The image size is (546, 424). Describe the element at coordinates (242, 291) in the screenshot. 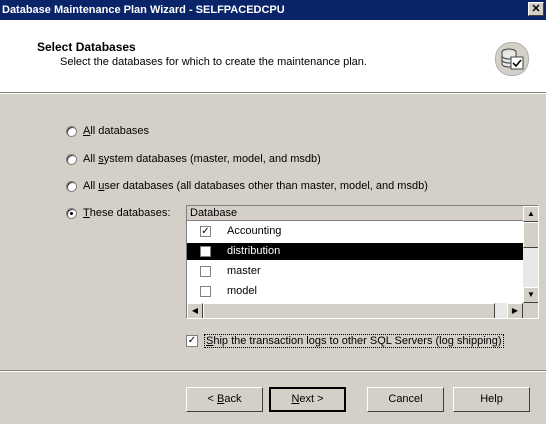

I see `database-name: model` at that location.